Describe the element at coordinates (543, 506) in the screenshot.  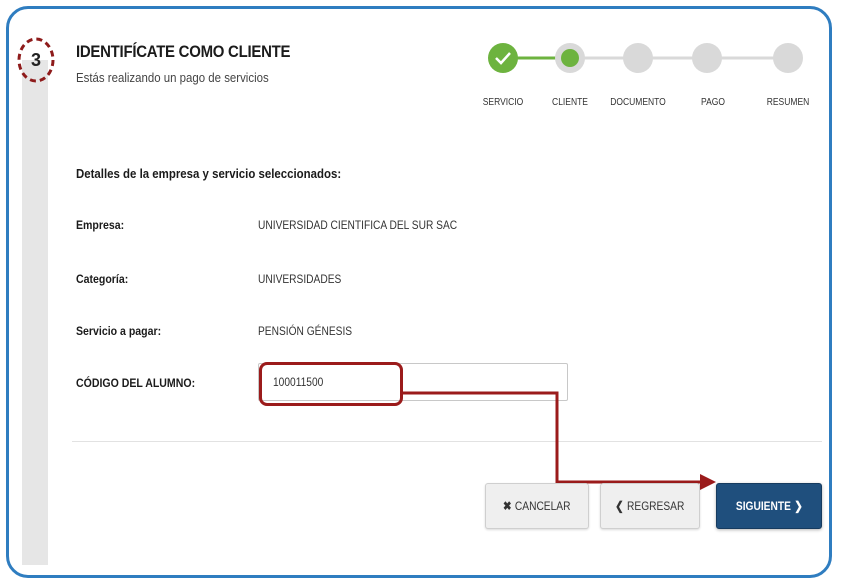
I see `cancel-button-label: CANCELAR` at that location.